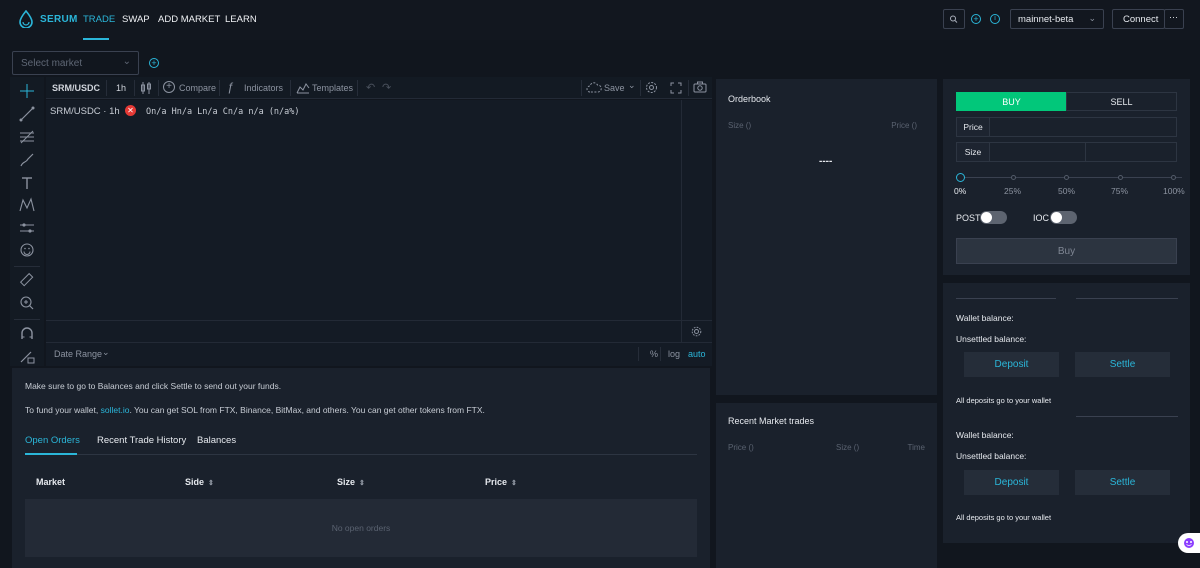 This screenshot has height=568, width=1200. I want to click on quote-settle-button: Settle, so click(1122, 482).